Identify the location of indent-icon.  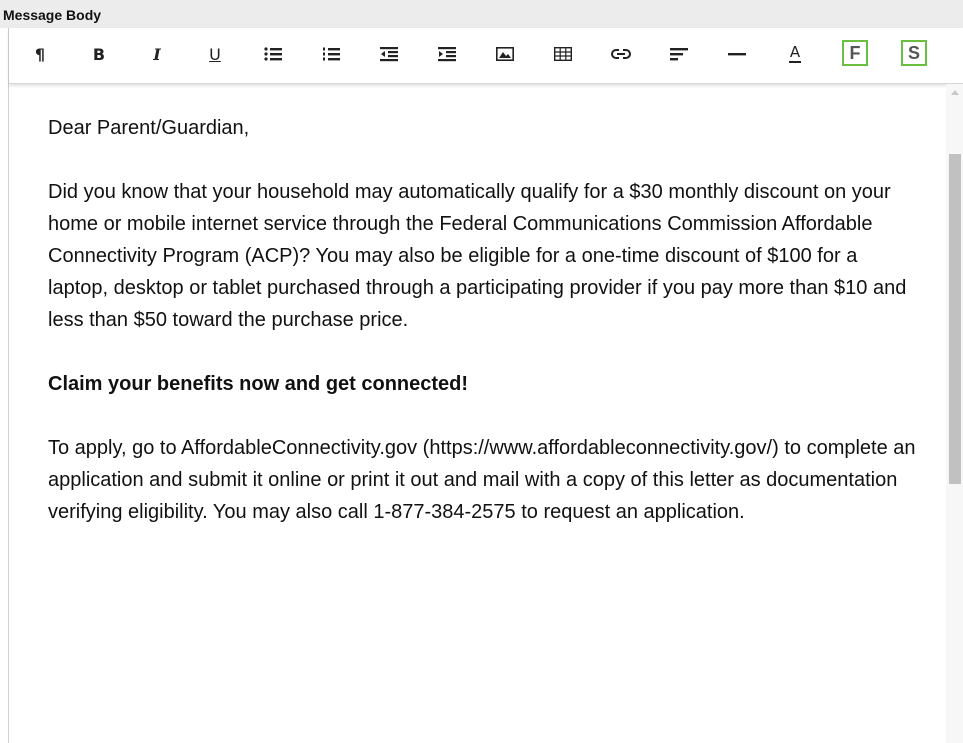
(447, 54).